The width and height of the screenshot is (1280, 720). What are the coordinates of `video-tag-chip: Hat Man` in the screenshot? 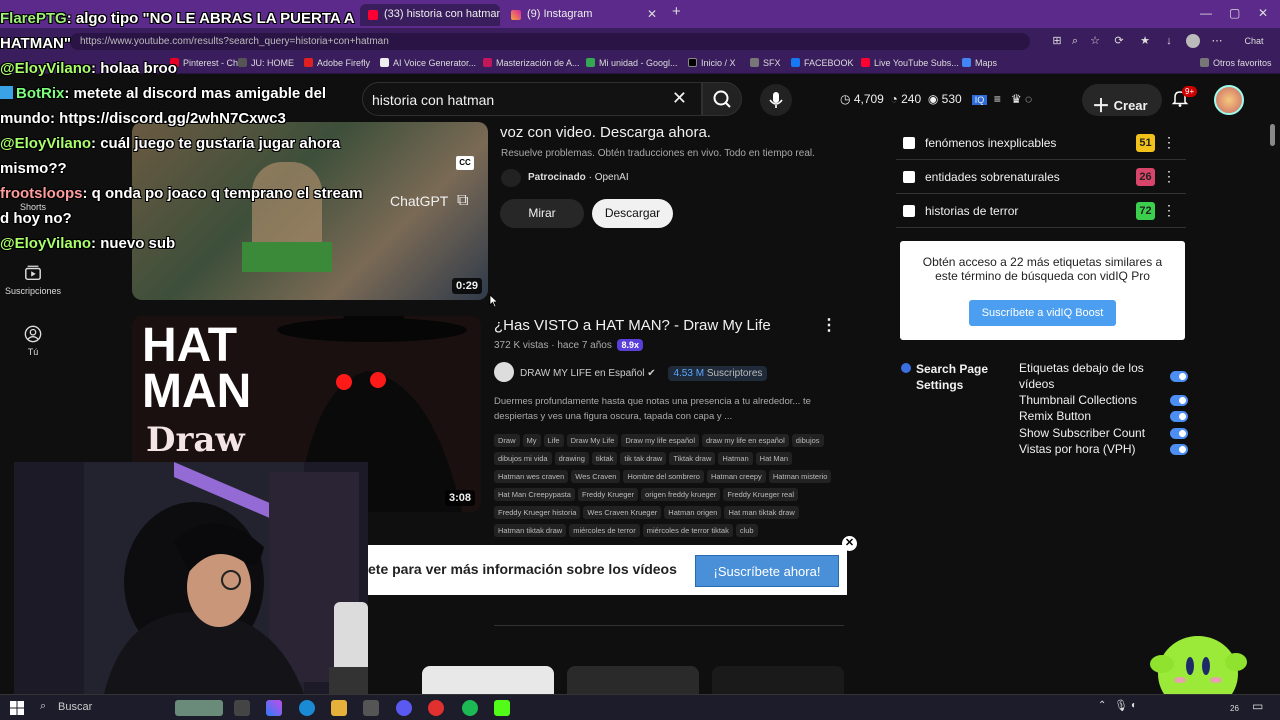 It's located at (774, 458).